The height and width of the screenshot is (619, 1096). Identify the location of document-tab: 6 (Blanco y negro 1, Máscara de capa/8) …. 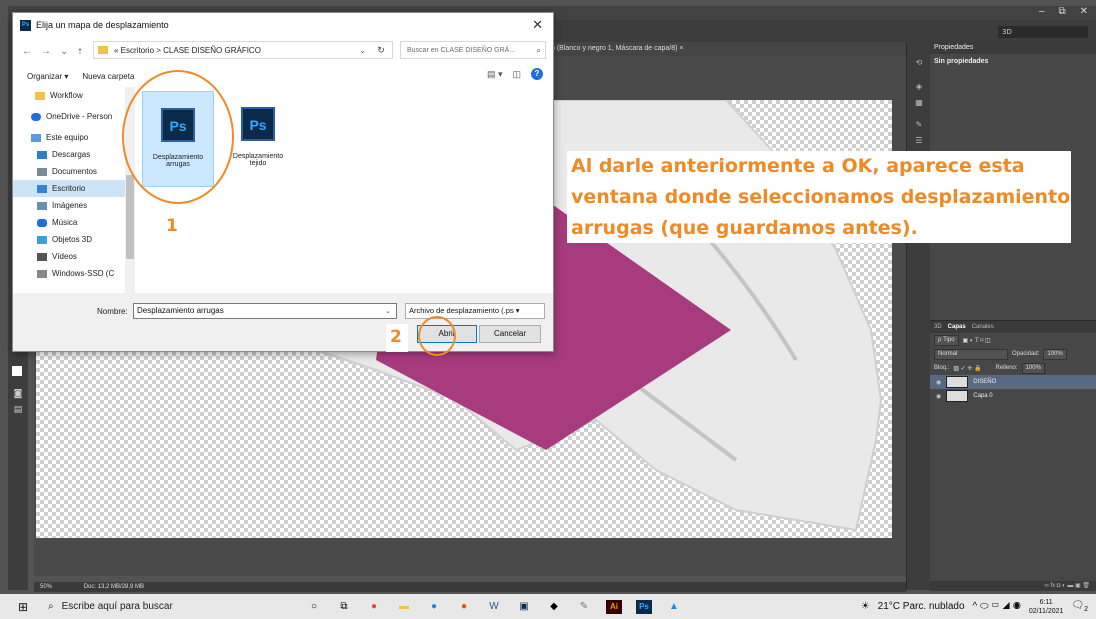
(728, 49).